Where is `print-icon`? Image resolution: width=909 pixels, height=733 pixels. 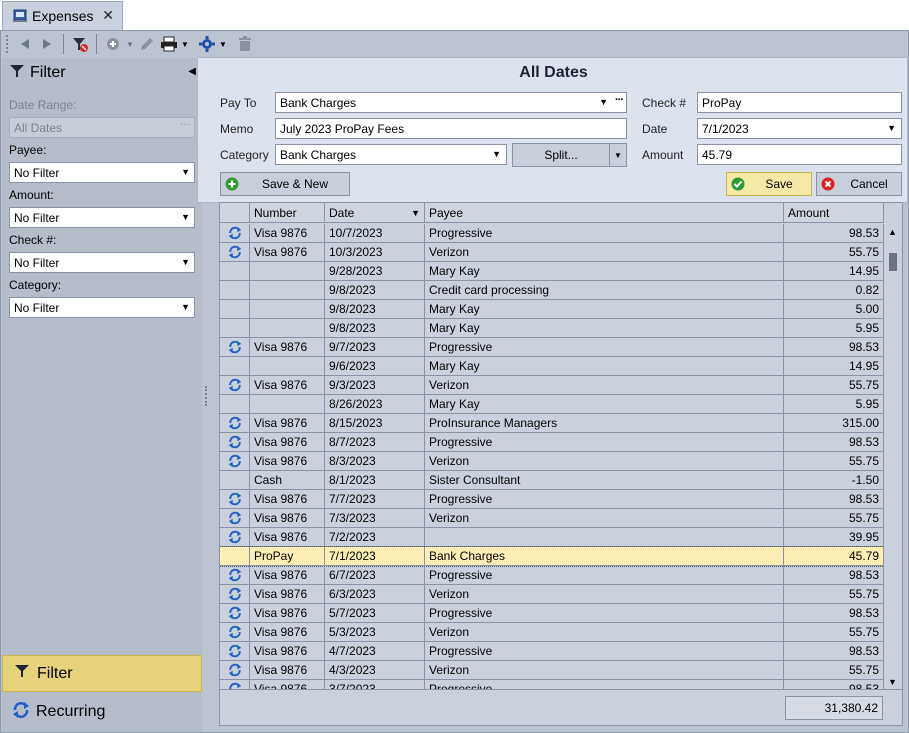
print-icon is located at coordinates (169, 44).